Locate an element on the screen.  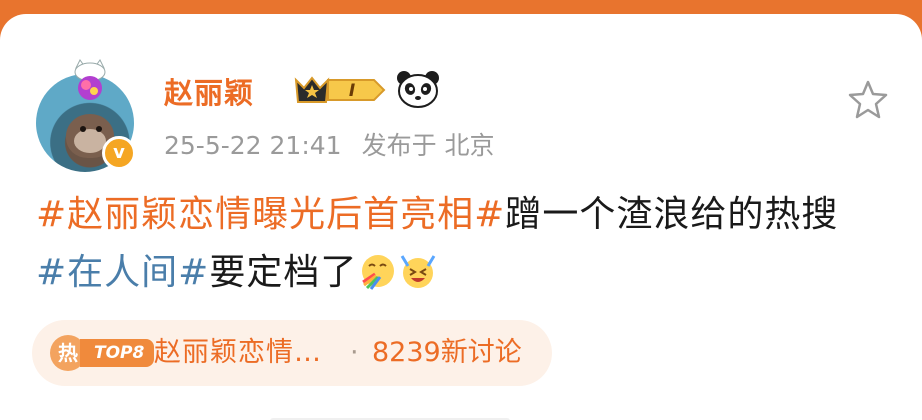
hashtag-link: #在人间# is located at coordinates (122, 272).